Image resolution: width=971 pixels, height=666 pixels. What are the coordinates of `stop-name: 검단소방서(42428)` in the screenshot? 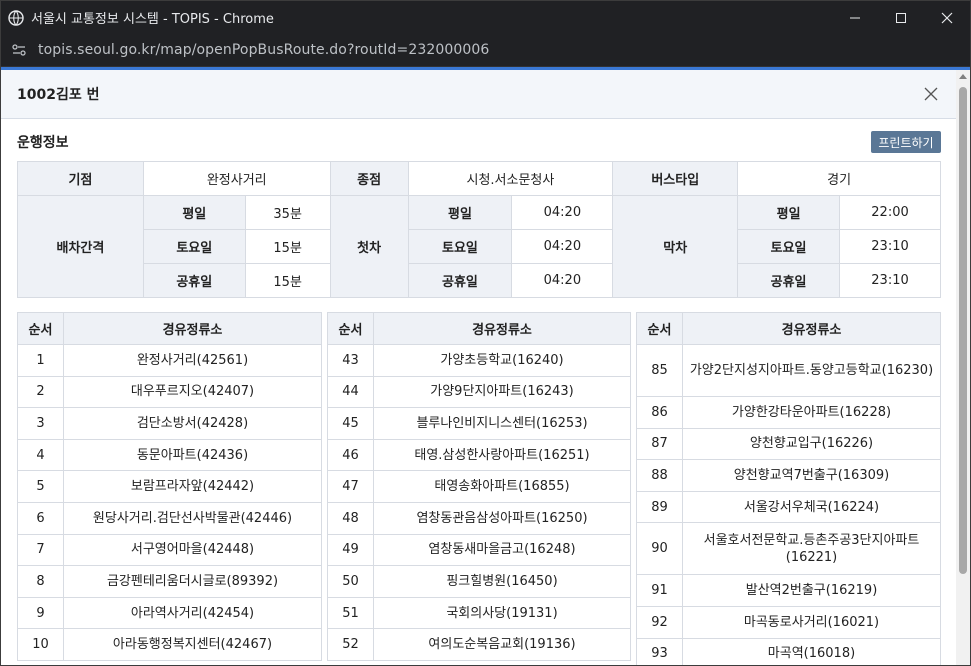 It's located at (192, 423).